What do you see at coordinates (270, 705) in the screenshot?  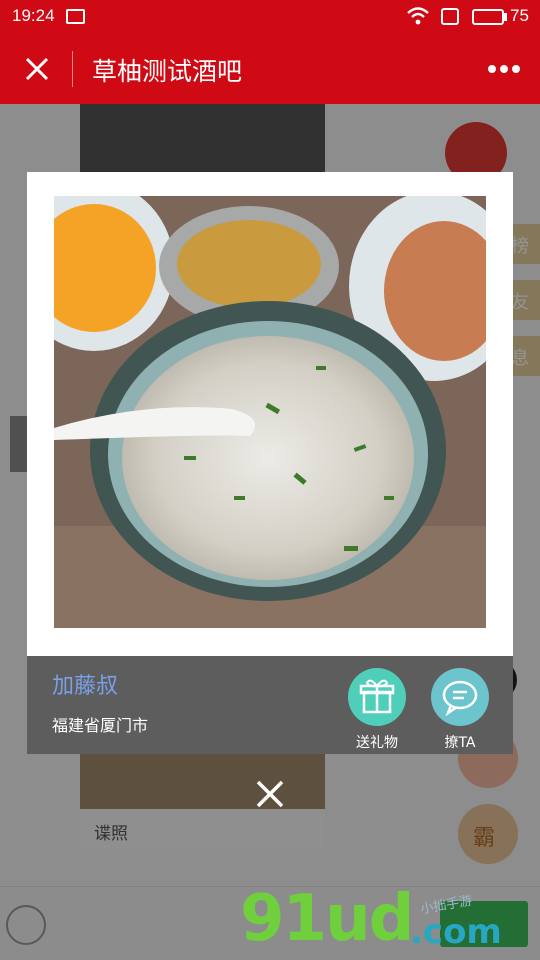 I see `user-info-bar: 加藤叔 福建省厦门市 送礼物 撩TA` at bounding box center [270, 705].